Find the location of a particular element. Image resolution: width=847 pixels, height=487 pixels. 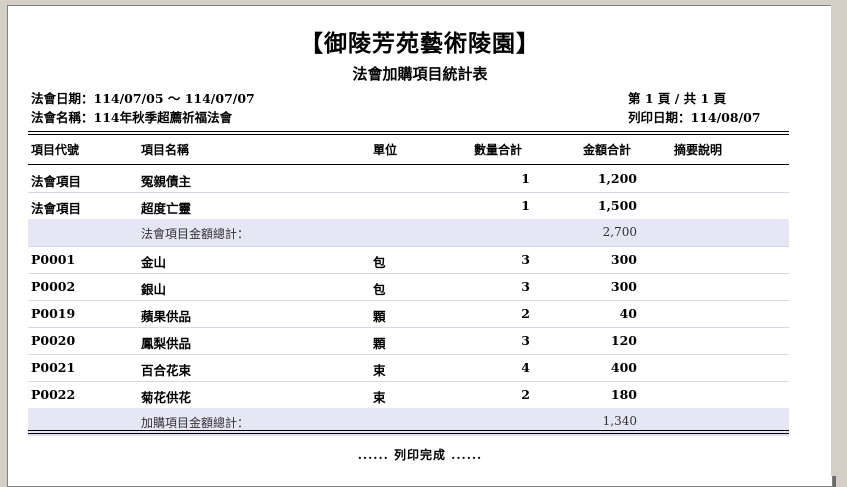

col-header-qty: 數量合計 is located at coordinates (498, 150).